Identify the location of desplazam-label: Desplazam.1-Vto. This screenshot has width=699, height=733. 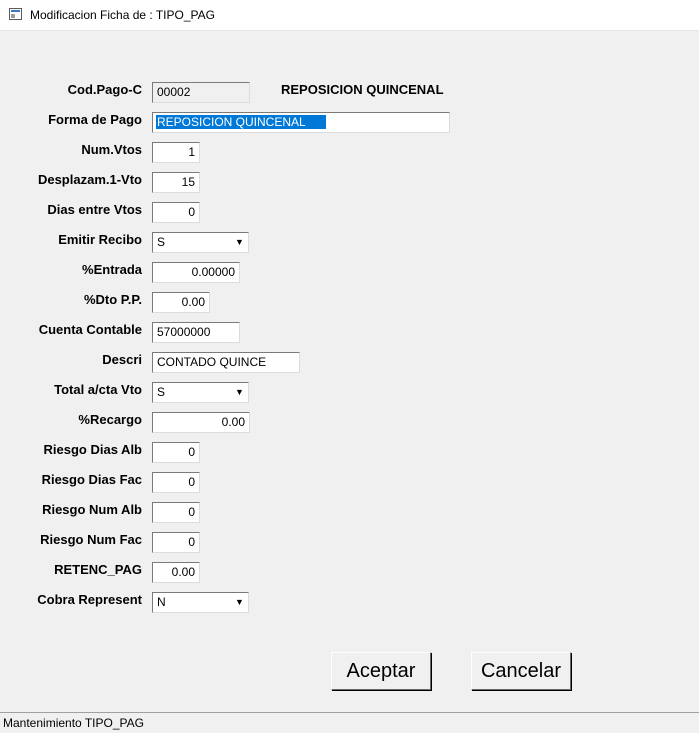
(89, 179).